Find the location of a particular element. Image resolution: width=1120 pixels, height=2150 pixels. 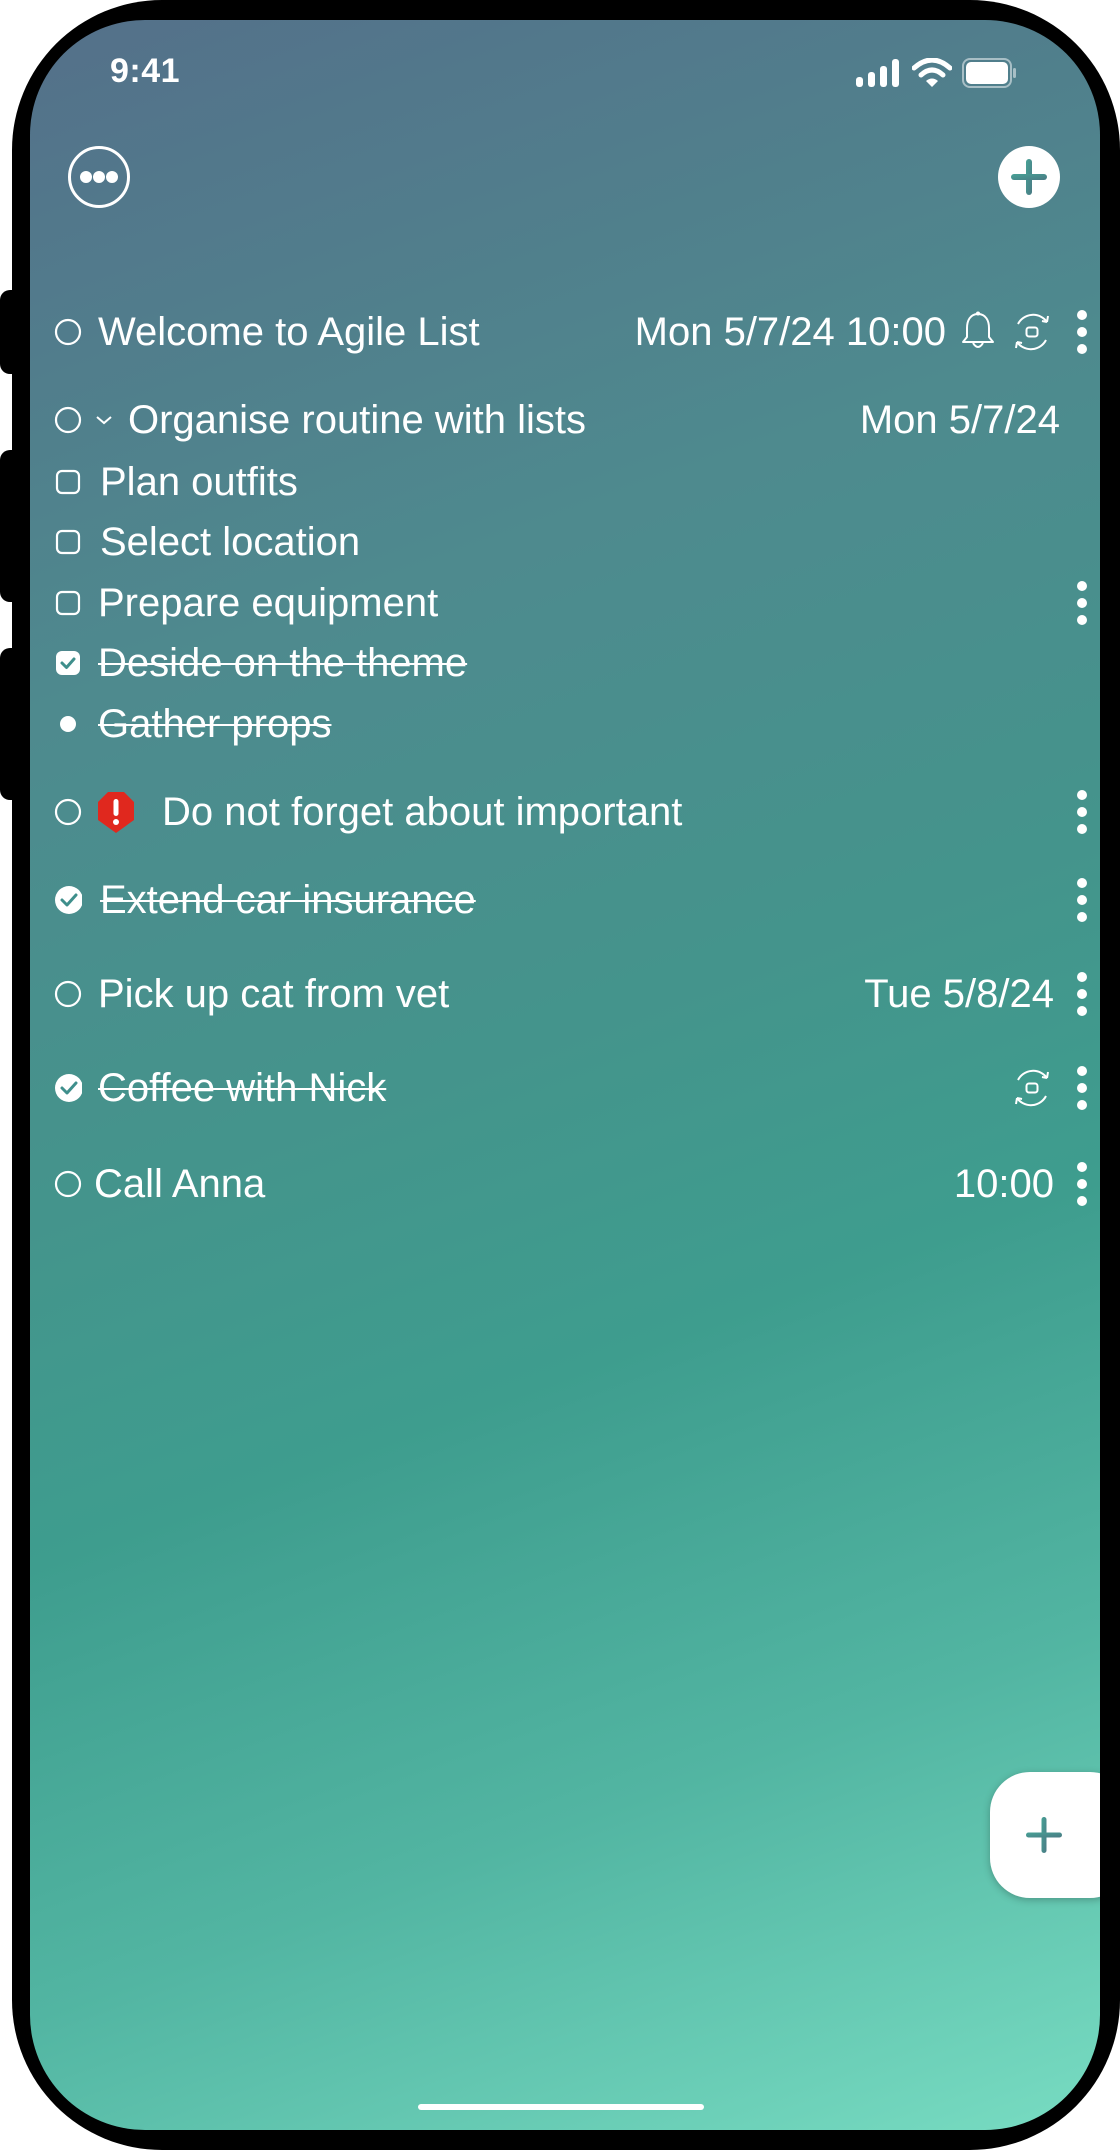

task-date: Mon 5/7/24 10:00 is located at coordinates (790, 331).